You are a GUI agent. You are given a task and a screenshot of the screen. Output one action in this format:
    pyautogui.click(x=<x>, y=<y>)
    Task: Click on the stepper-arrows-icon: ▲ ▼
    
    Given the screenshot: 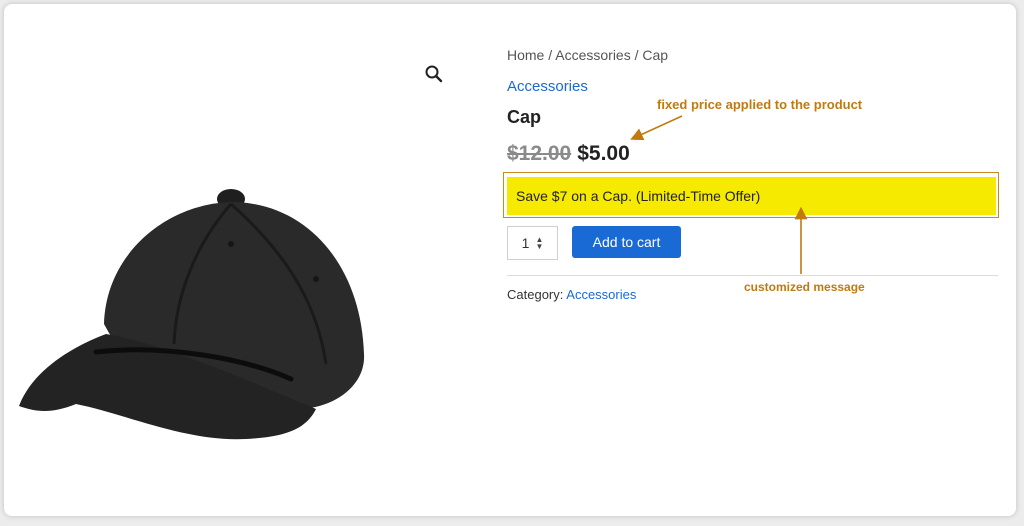 What is the action you would take?
    pyautogui.click(x=539, y=243)
    